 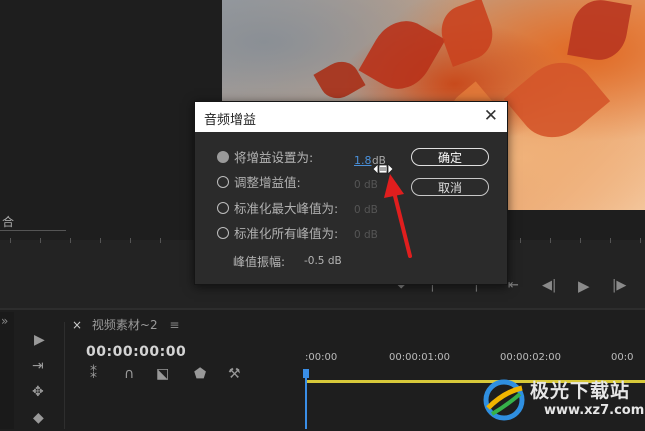 I want to click on play-icon: ▶, so click(x=584, y=286).